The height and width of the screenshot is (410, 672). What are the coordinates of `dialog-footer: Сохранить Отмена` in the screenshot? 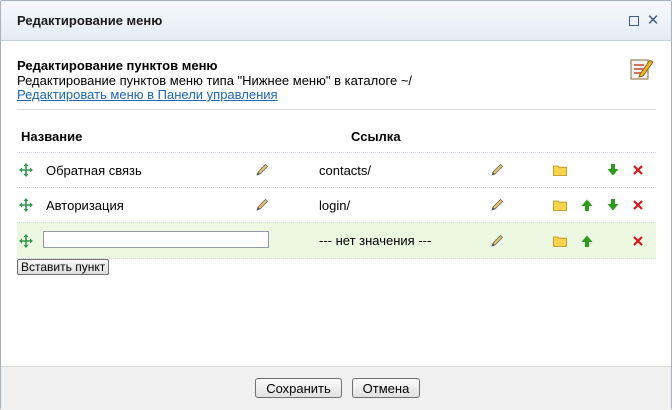 It's located at (336, 388).